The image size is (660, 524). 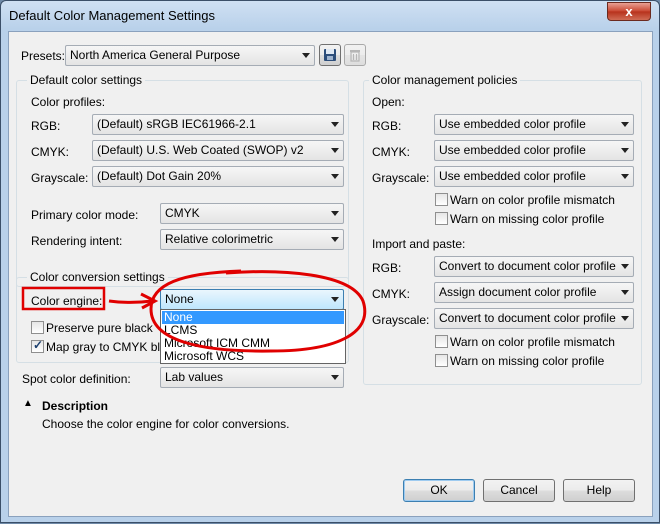 I want to click on cmyk-profile-combo: (Default) U.S. Web Coated (SWOP) v2, so click(x=218, y=150).